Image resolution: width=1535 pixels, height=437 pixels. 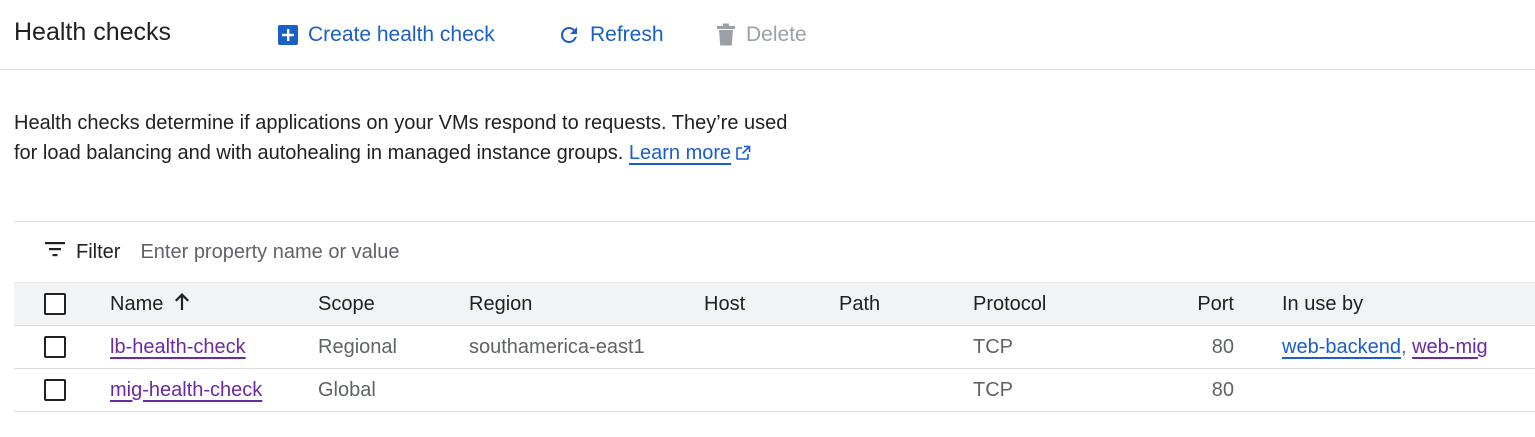 I want to click on name-cell: lb-health-check, so click(x=178, y=347).